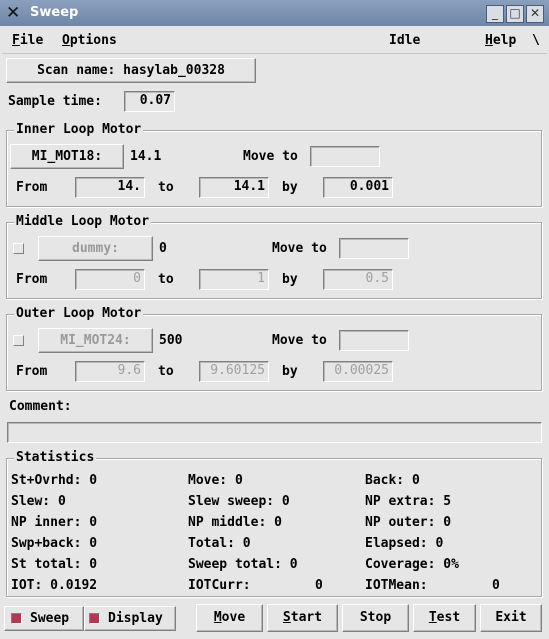  Describe the element at coordinates (274, 13) in the screenshot. I see `title-bar: ✕ Sweep _ □ ✕` at that location.